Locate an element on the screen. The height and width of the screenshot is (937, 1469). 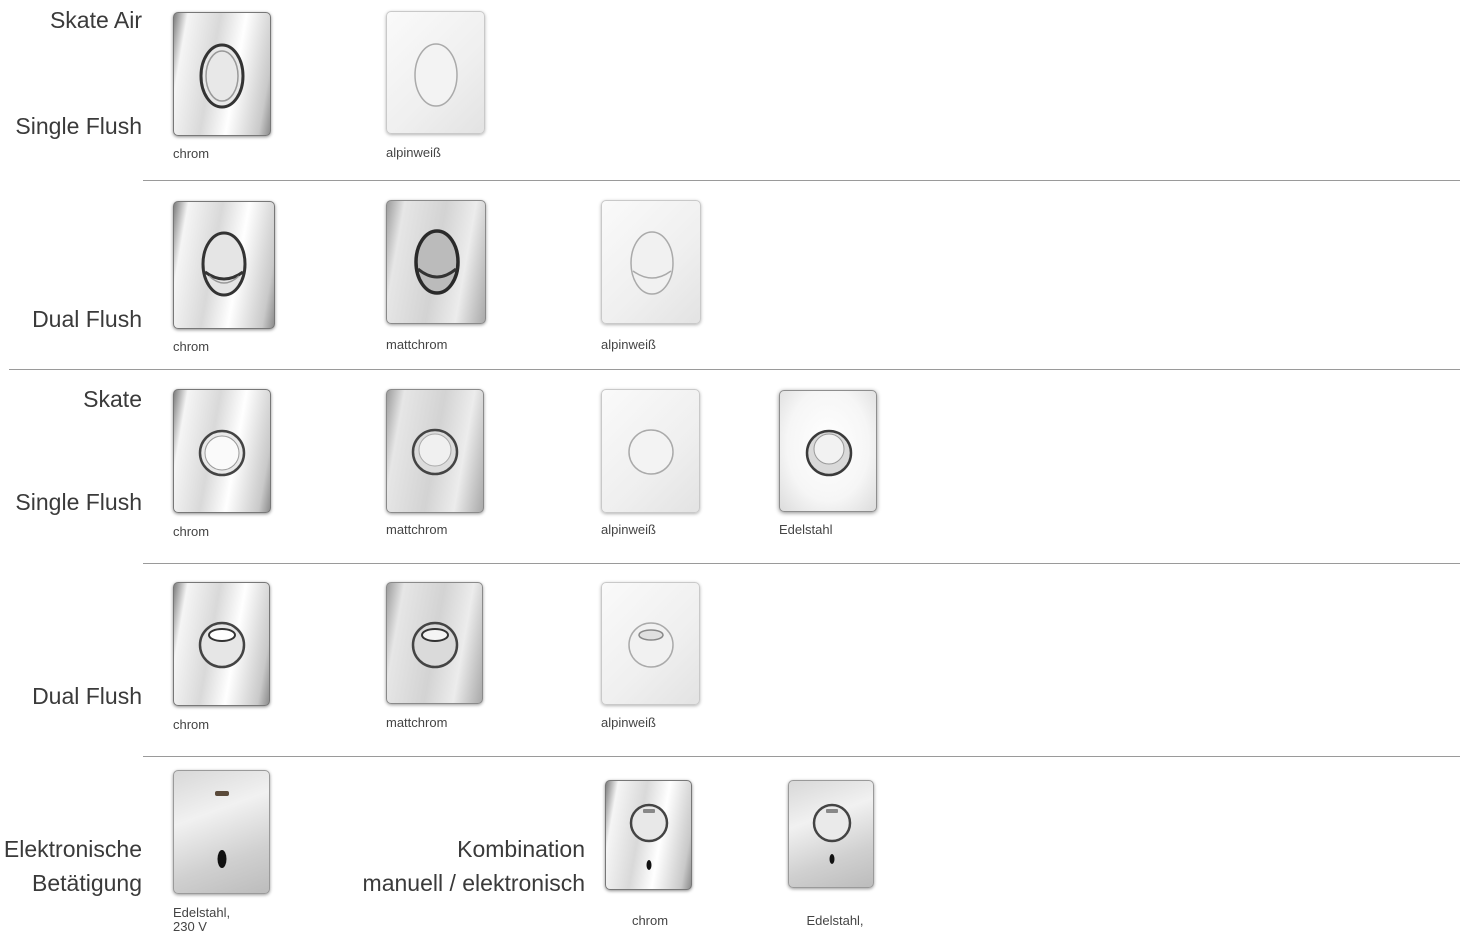
combo-edelstahl-plate is located at coordinates (831, 834).